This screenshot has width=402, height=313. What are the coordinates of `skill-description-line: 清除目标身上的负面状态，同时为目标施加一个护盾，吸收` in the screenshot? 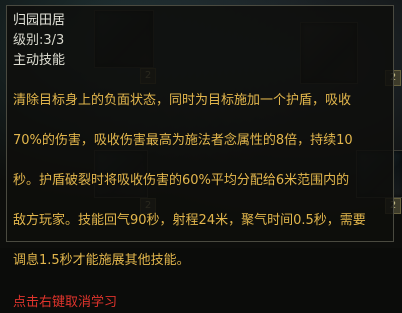 It's located at (182, 100).